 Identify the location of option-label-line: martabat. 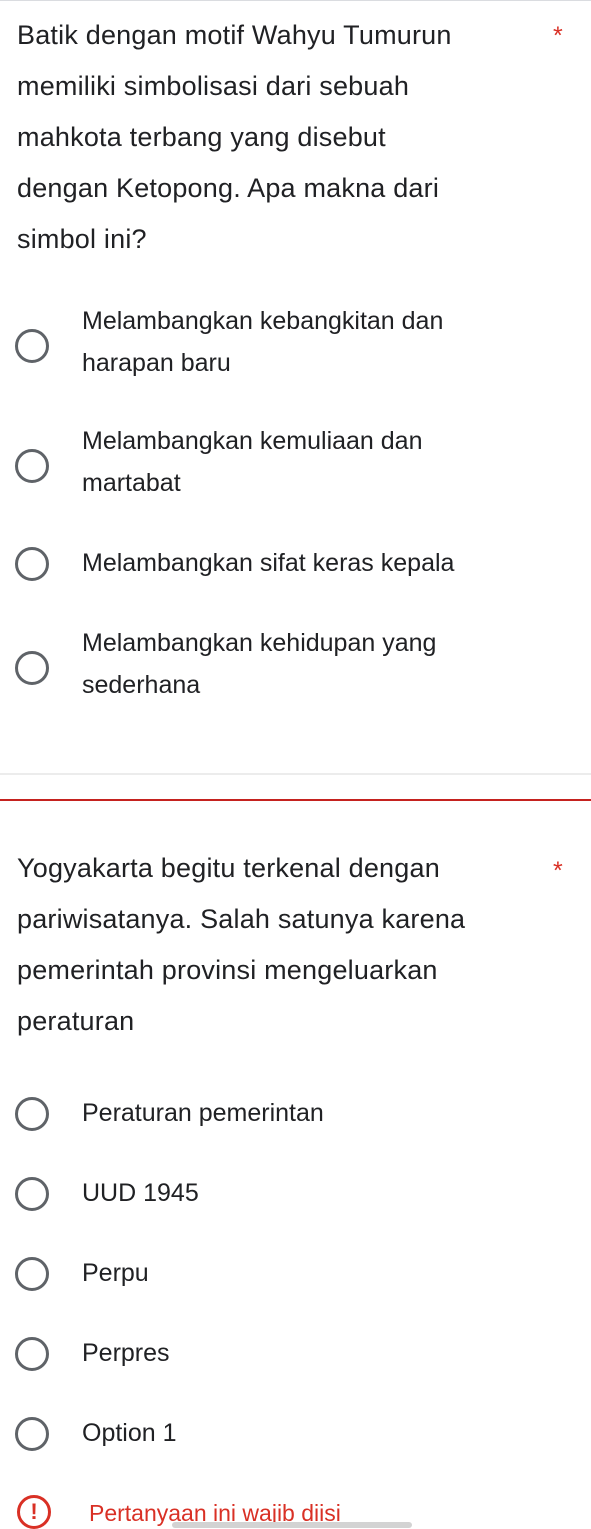
(131, 483).